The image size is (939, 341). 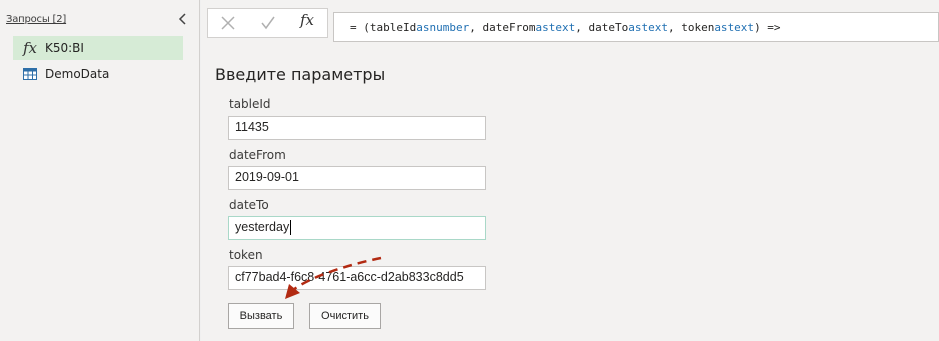 I want to click on formula-type: number, so click(x=449, y=27).